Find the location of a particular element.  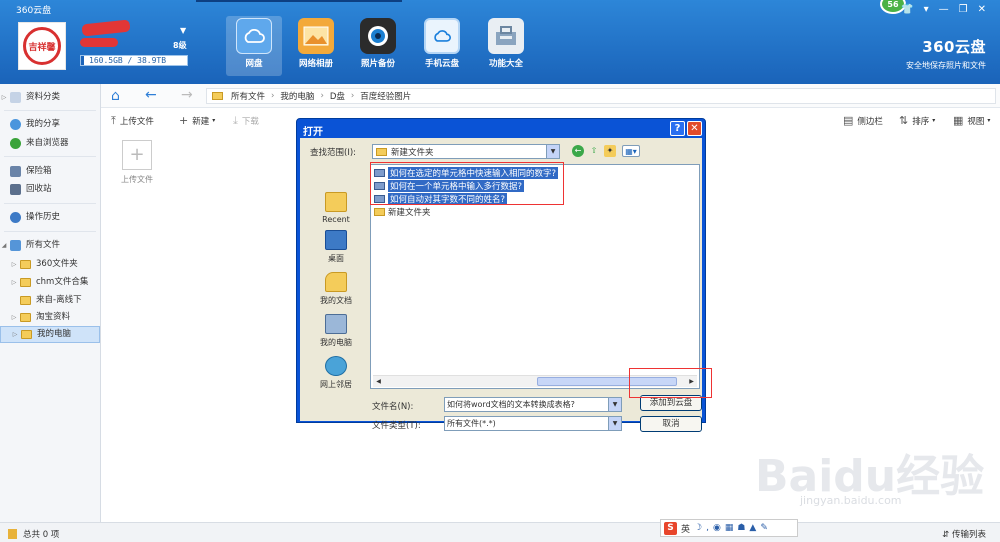

download-button: ⤓ 下载 is located at coordinates (246, 121).